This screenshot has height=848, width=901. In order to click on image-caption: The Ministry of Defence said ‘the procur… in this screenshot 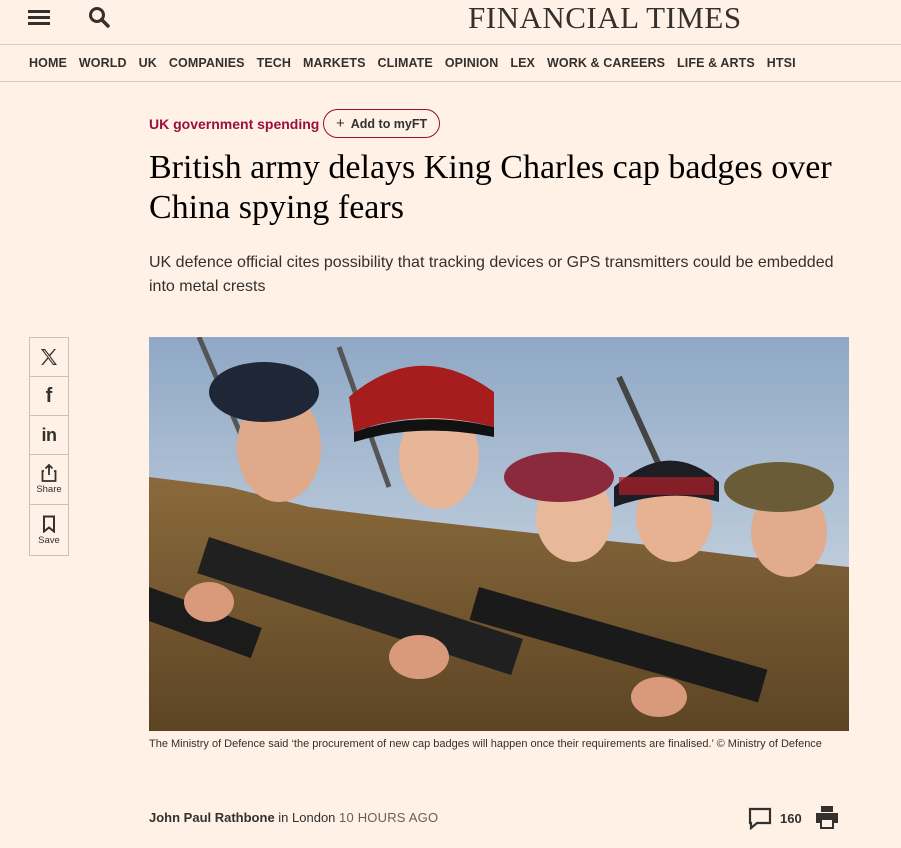, I will do `click(485, 744)`.